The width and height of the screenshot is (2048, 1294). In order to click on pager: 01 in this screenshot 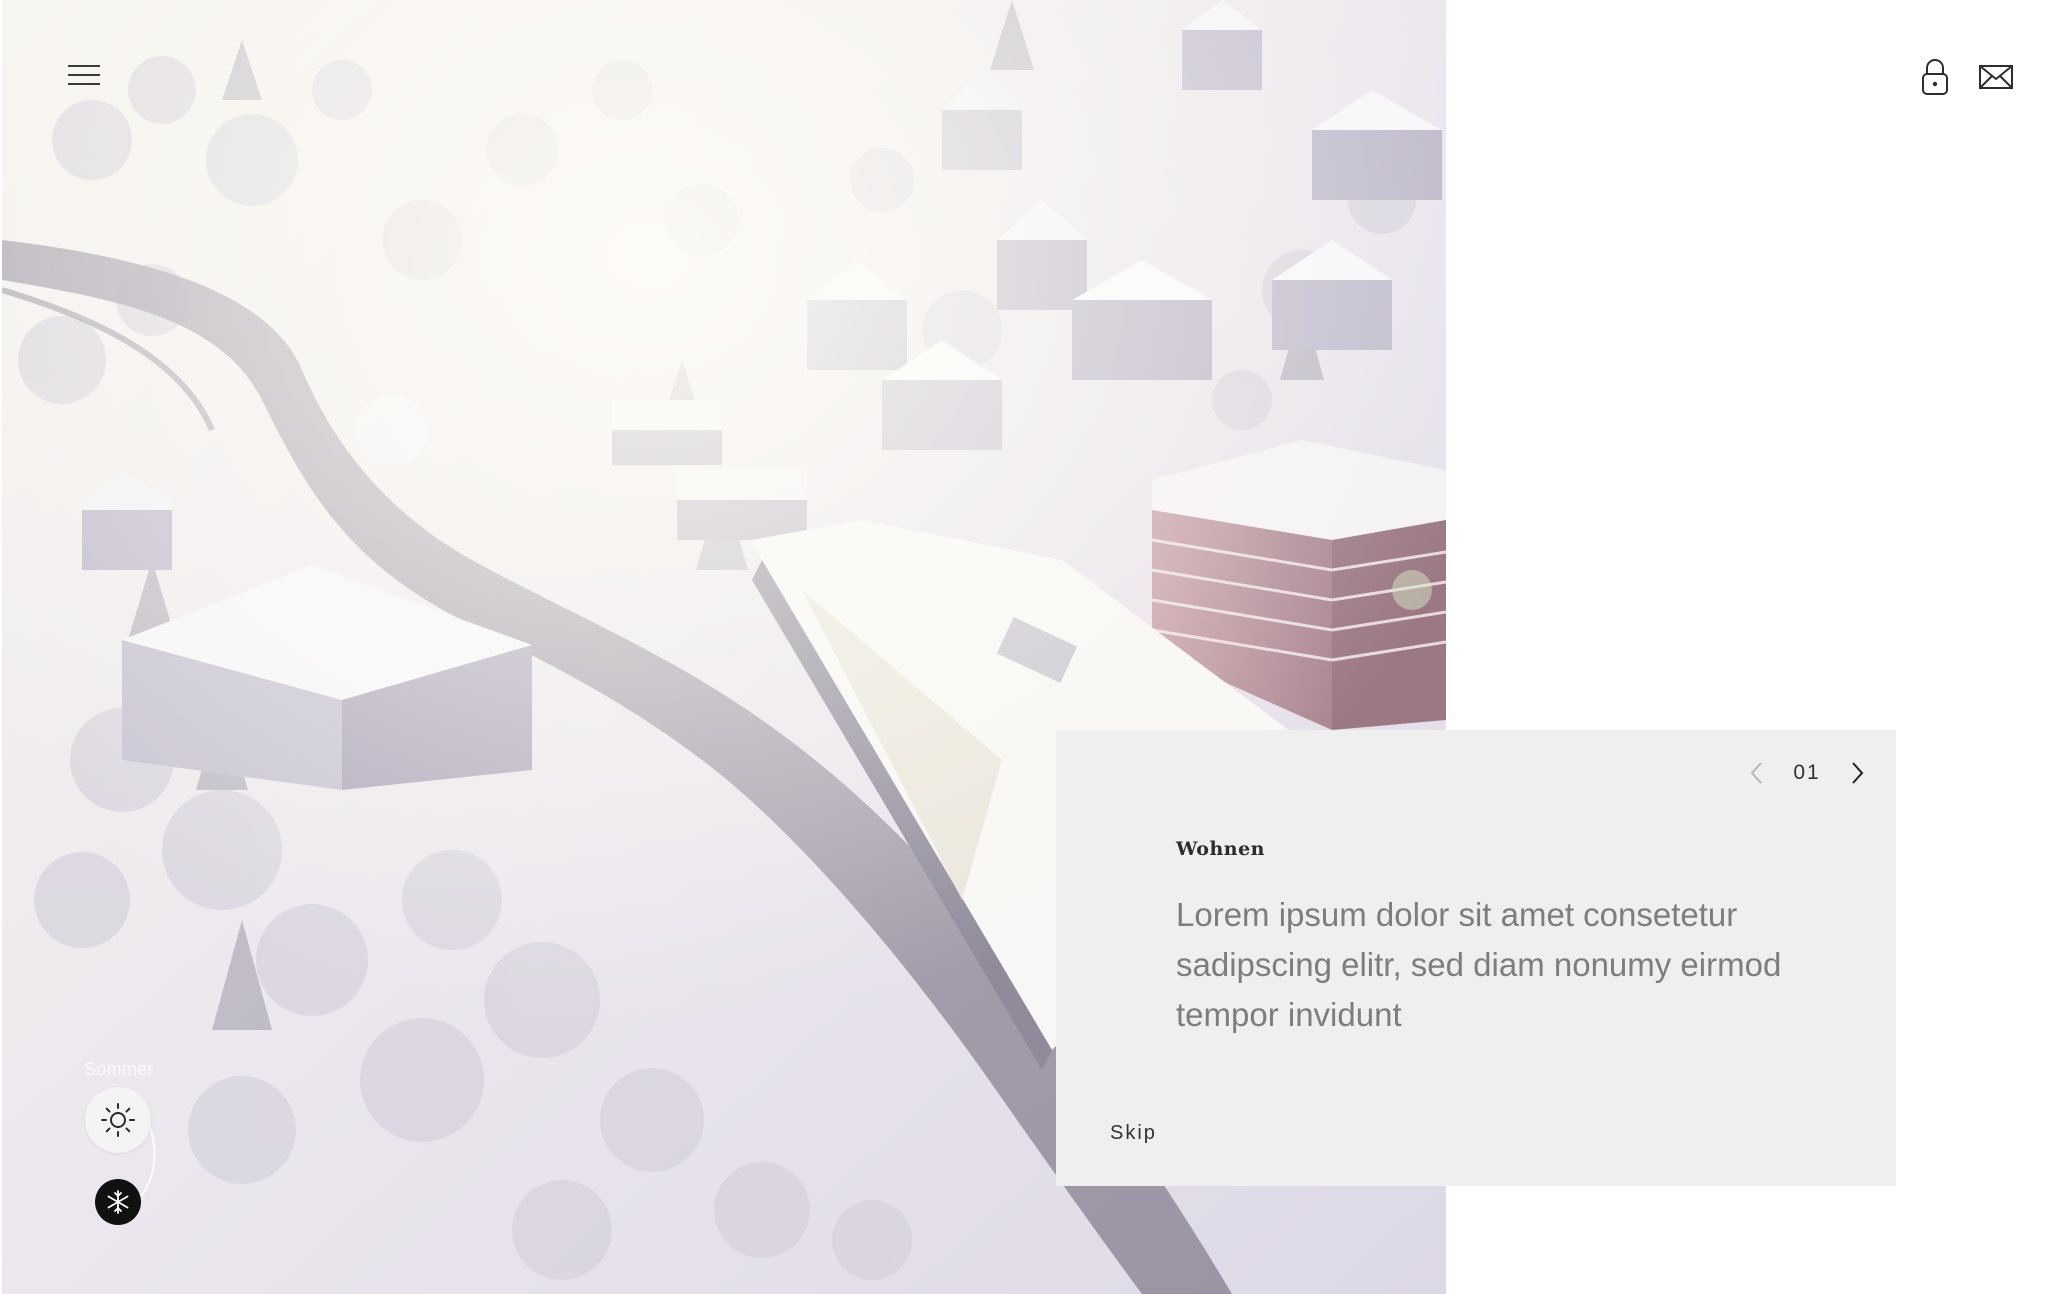, I will do `click(1807, 773)`.